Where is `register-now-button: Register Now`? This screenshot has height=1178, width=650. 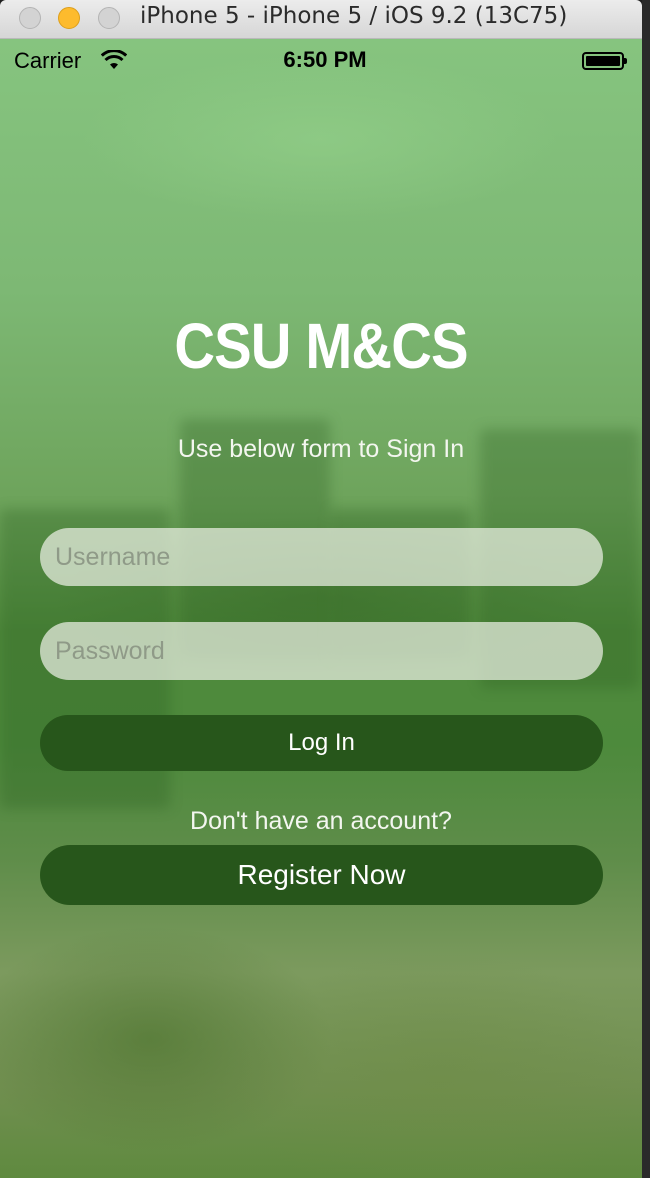
register-now-button: Register Now is located at coordinates (321, 875).